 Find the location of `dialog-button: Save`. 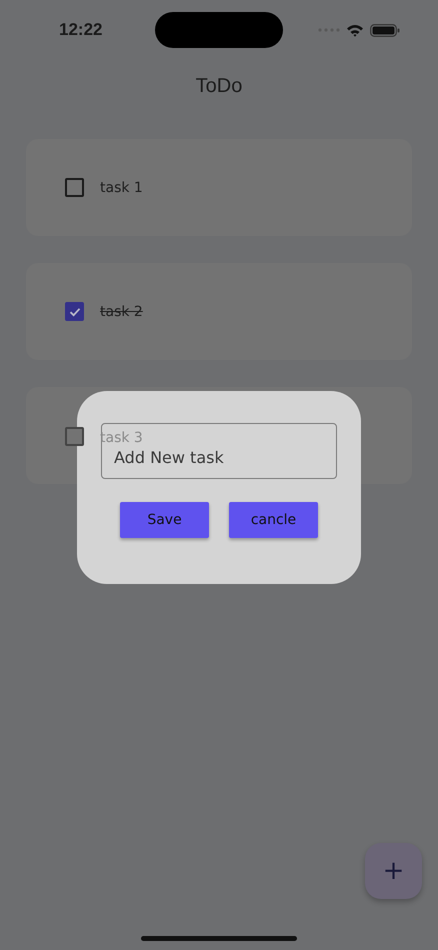

dialog-button: Save is located at coordinates (164, 520).